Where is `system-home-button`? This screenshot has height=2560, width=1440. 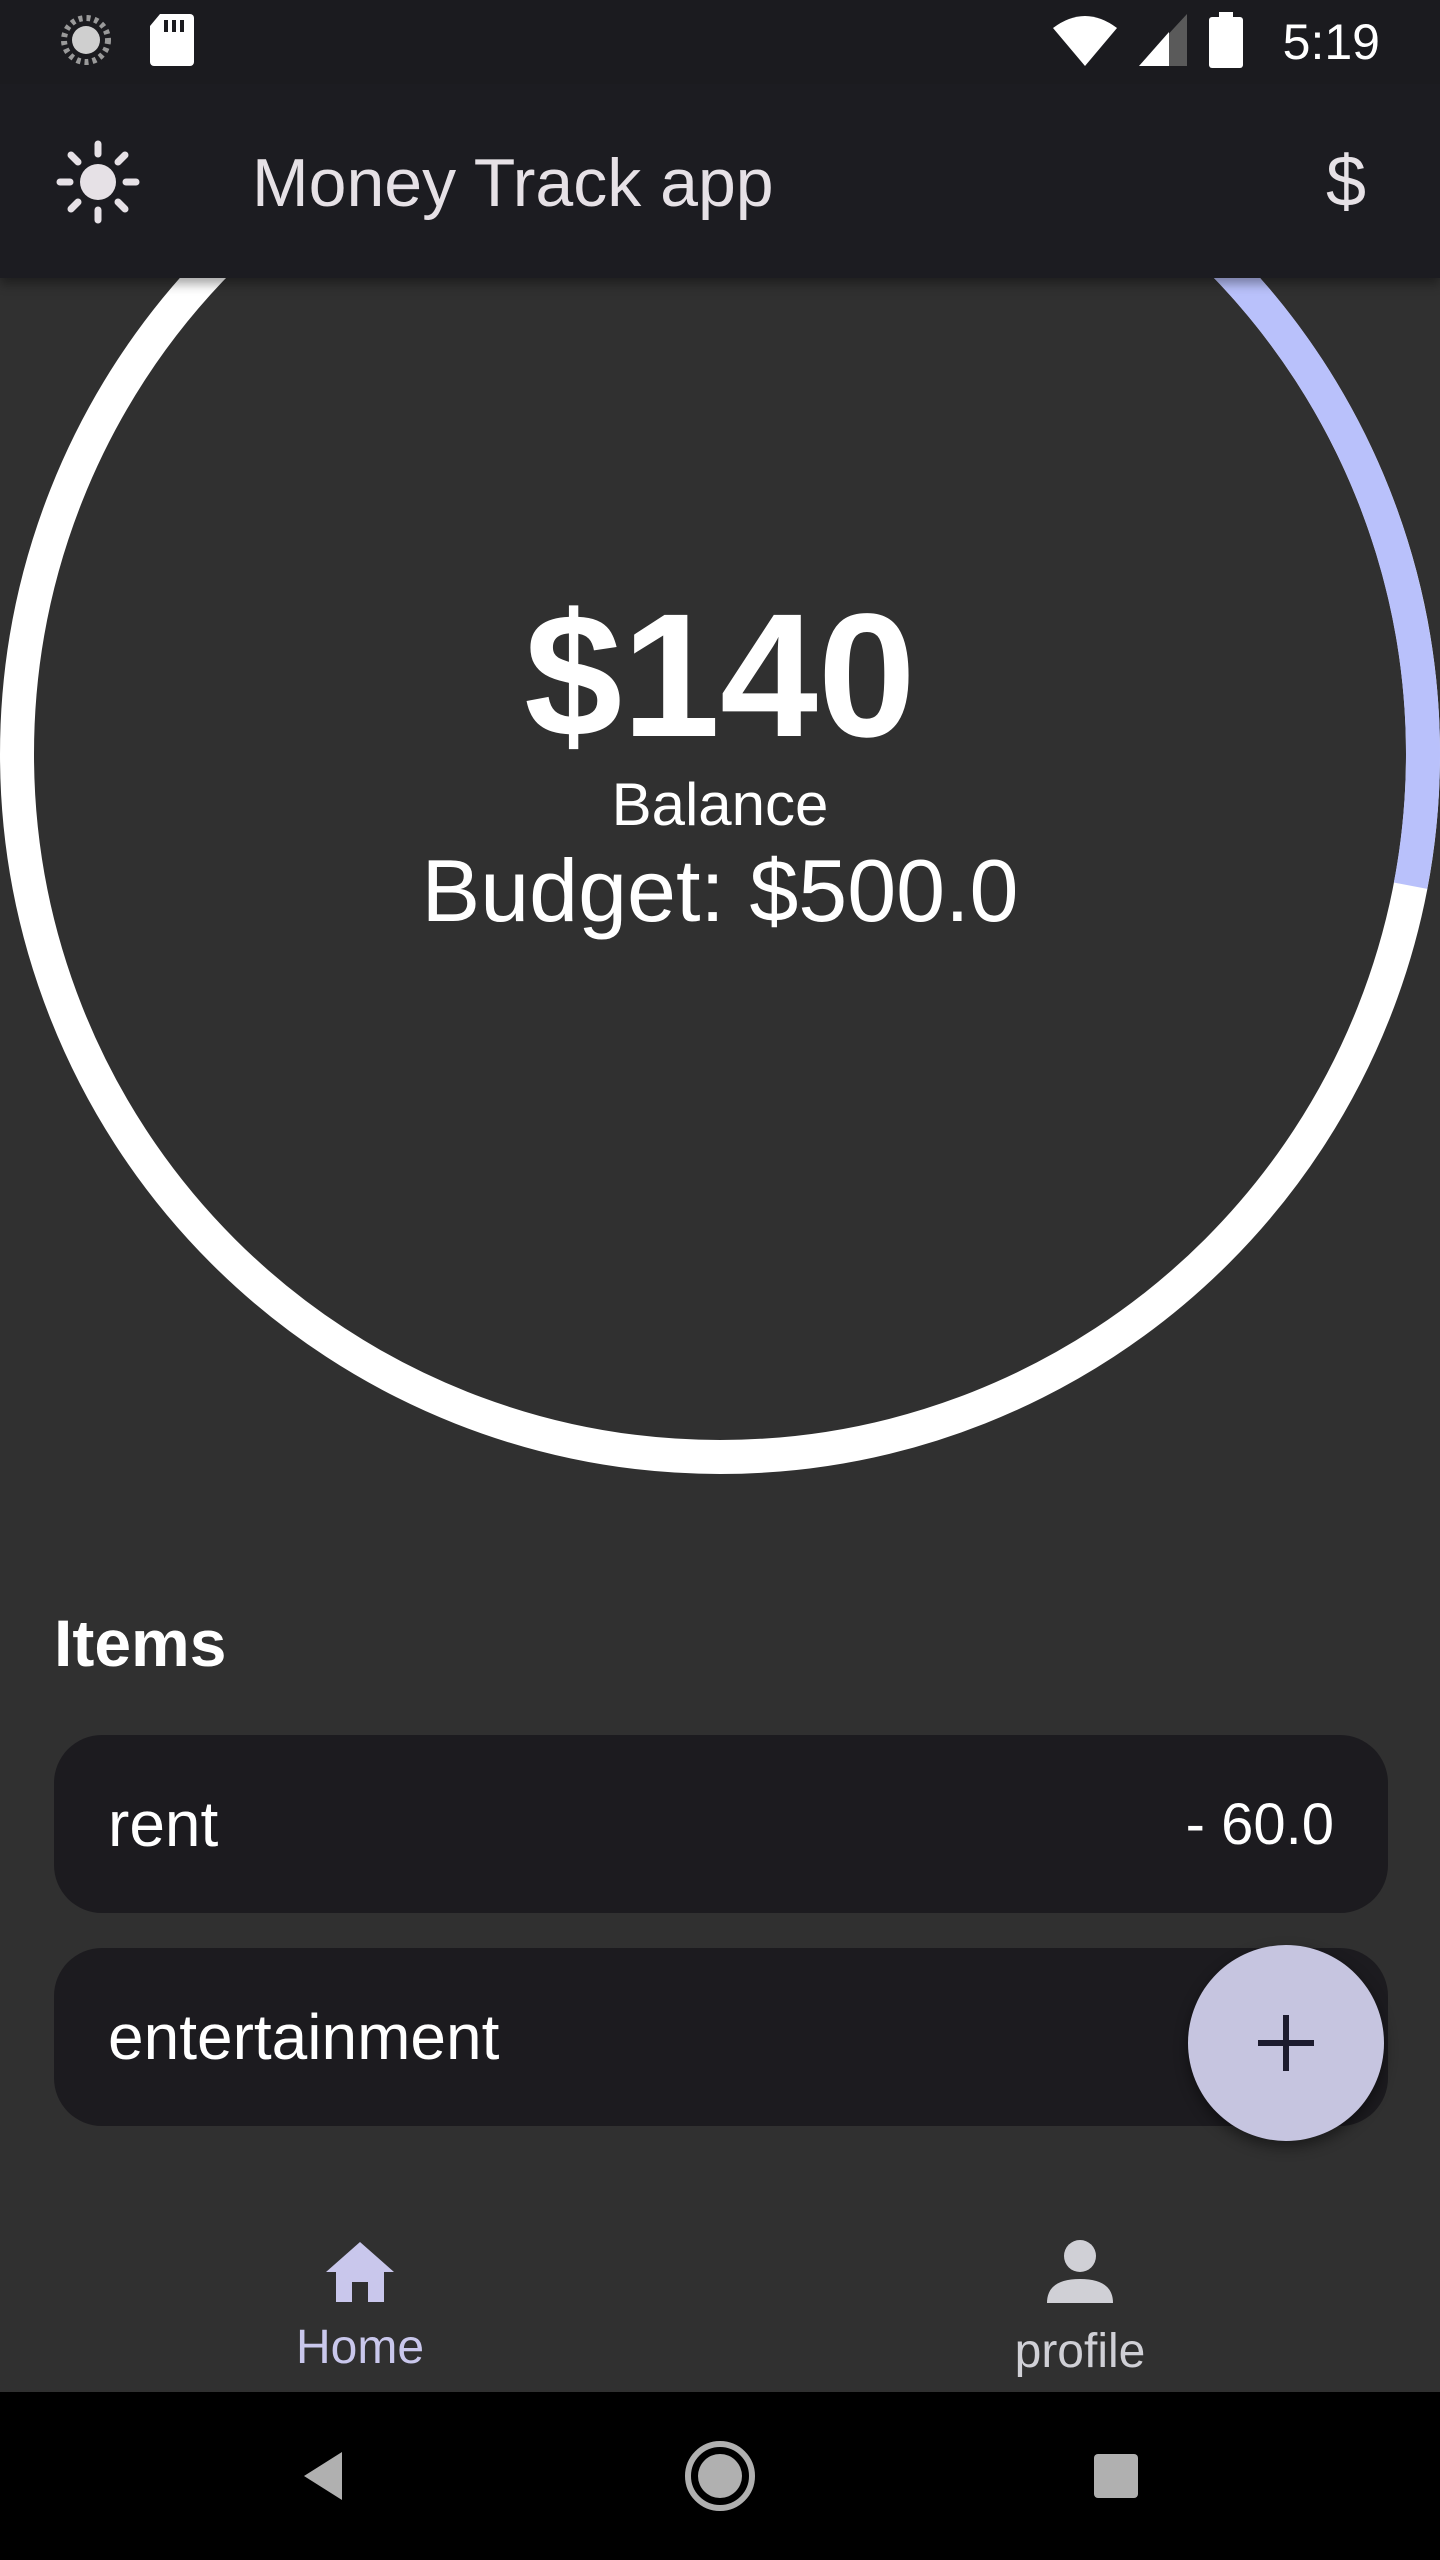
system-home-button is located at coordinates (720, 2476).